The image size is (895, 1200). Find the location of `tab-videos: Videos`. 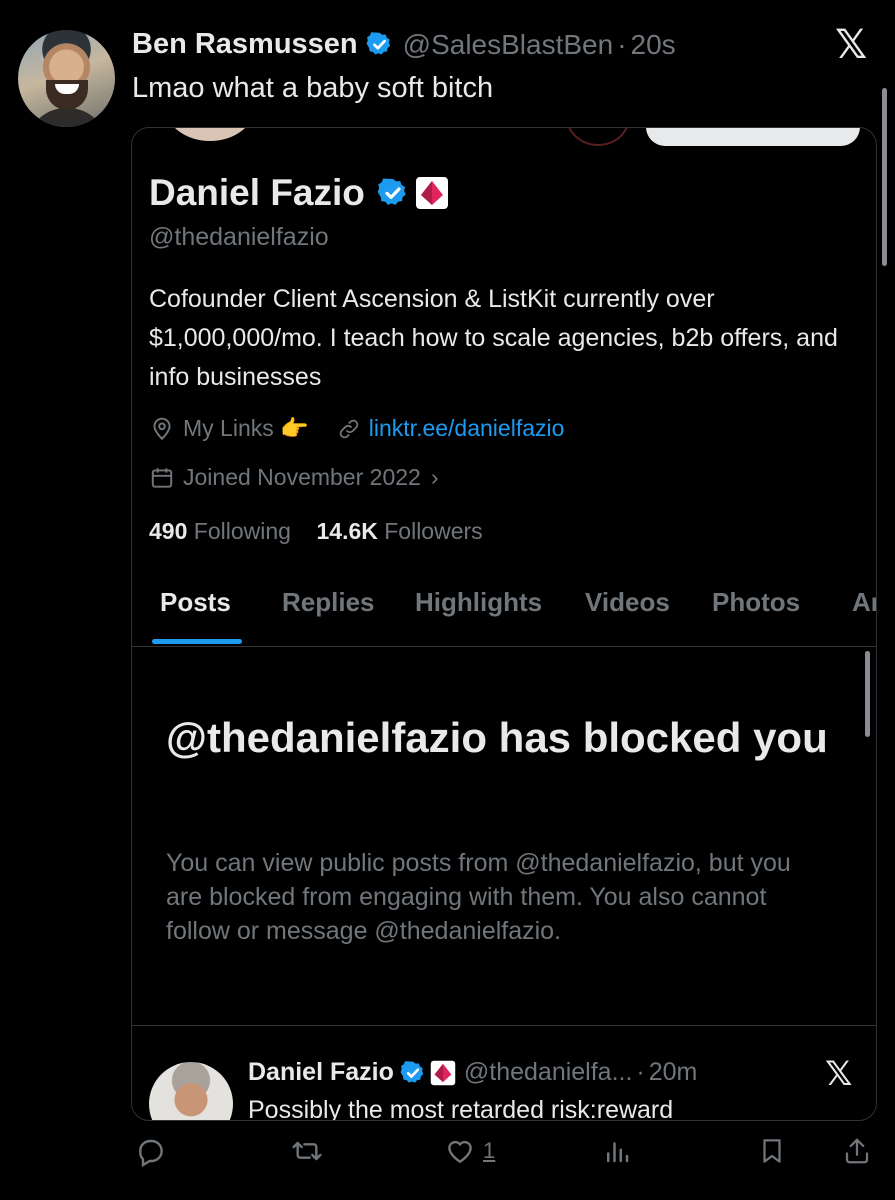

tab-videos: Videos is located at coordinates (627, 602).